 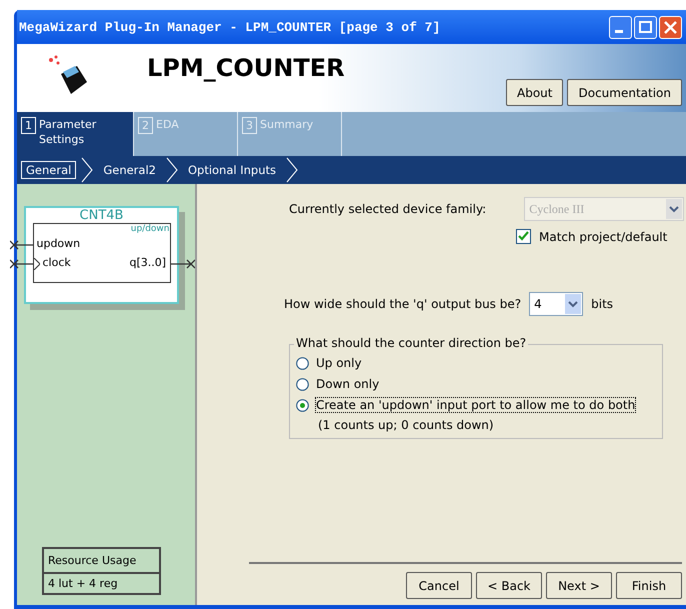 What do you see at coordinates (535, 92) in the screenshot?
I see `about-button: About` at bounding box center [535, 92].